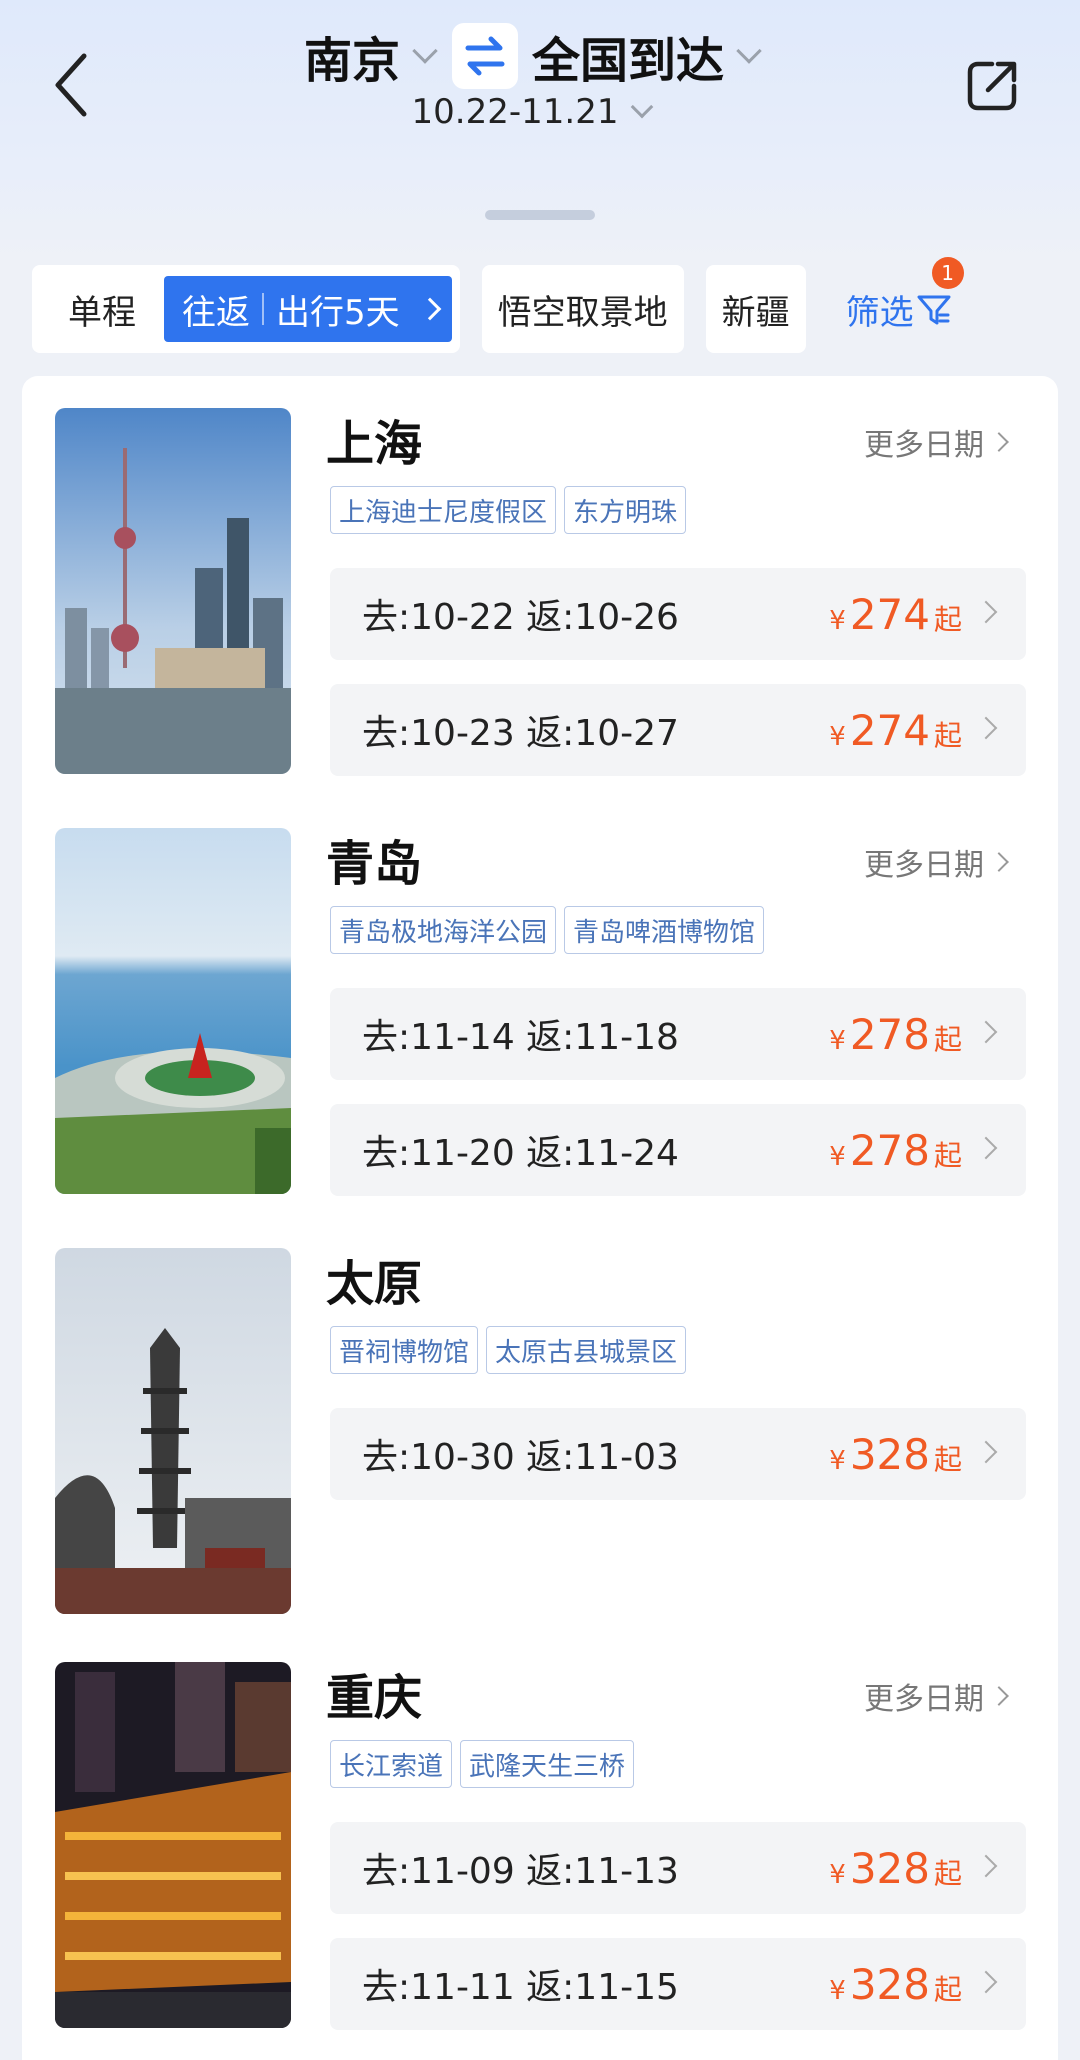 This screenshot has height=2060, width=1080. What do you see at coordinates (443, 930) in the screenshot?
I see `tag: 青岛极地海洋公园` at bounding box center [443, 930].